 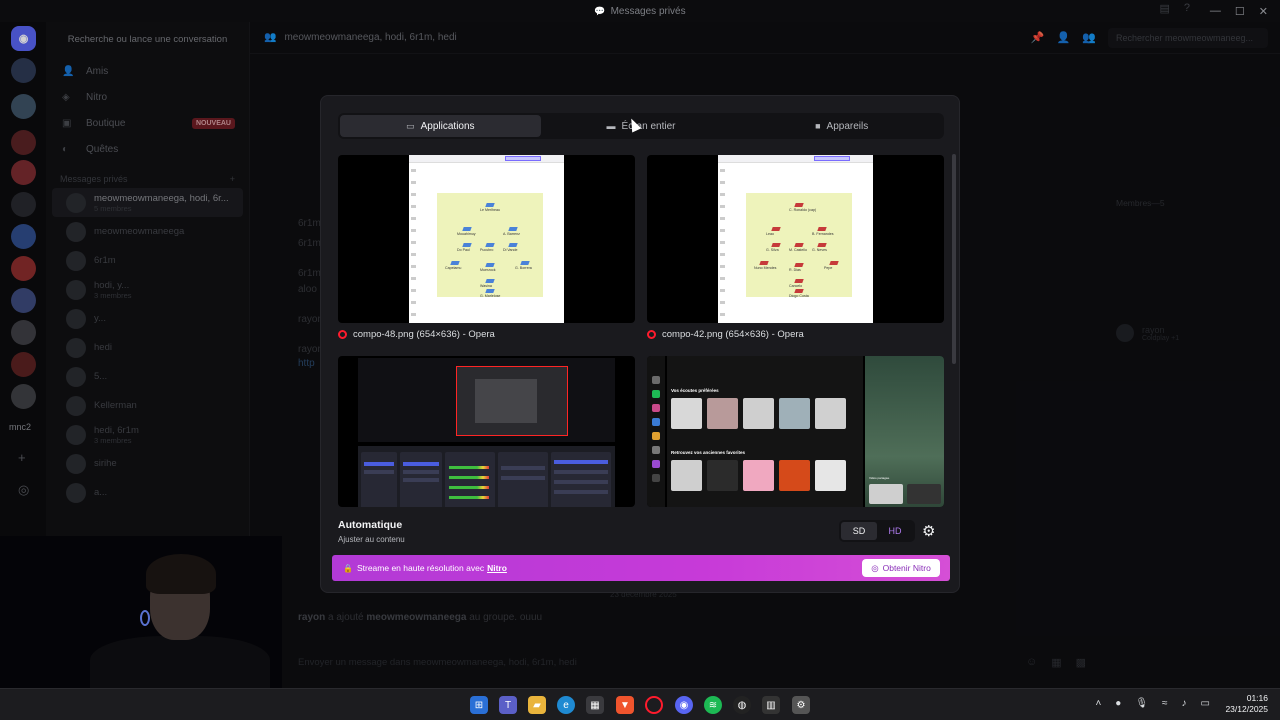 What do you see at coordinates (490, 210) in the screenshot?
I see `player-name: Le Merlheau` at bounding box center [490, 210].